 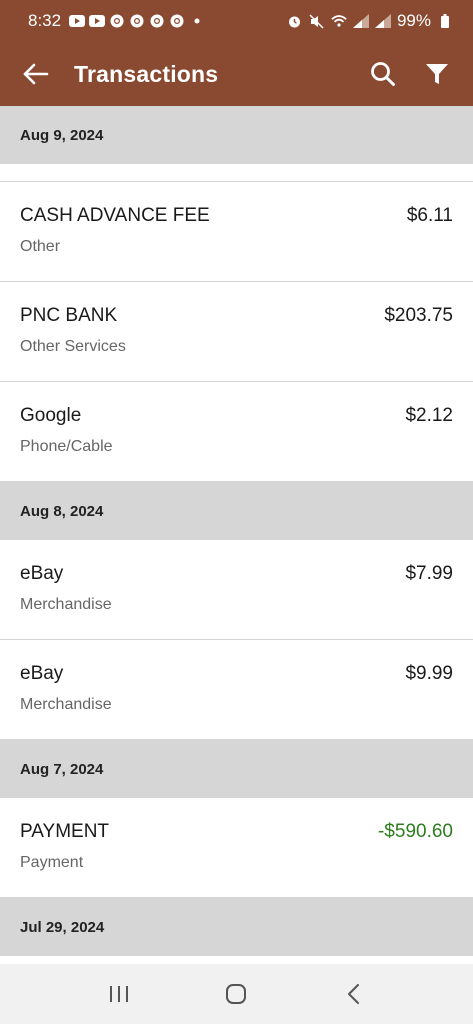 What do you see at coordinates (236, 848) in the screenshot?
I see `transaction-row: PAYMENT Payment -$590.60` at bounding box center [236, 848].